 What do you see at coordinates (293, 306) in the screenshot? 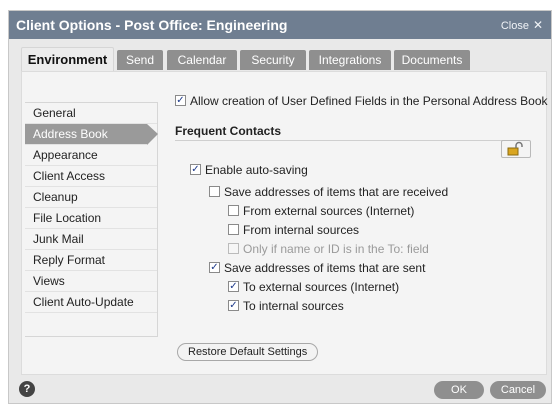
I see `to-internal-label: To internal sources` at bounding box center [293, 306].